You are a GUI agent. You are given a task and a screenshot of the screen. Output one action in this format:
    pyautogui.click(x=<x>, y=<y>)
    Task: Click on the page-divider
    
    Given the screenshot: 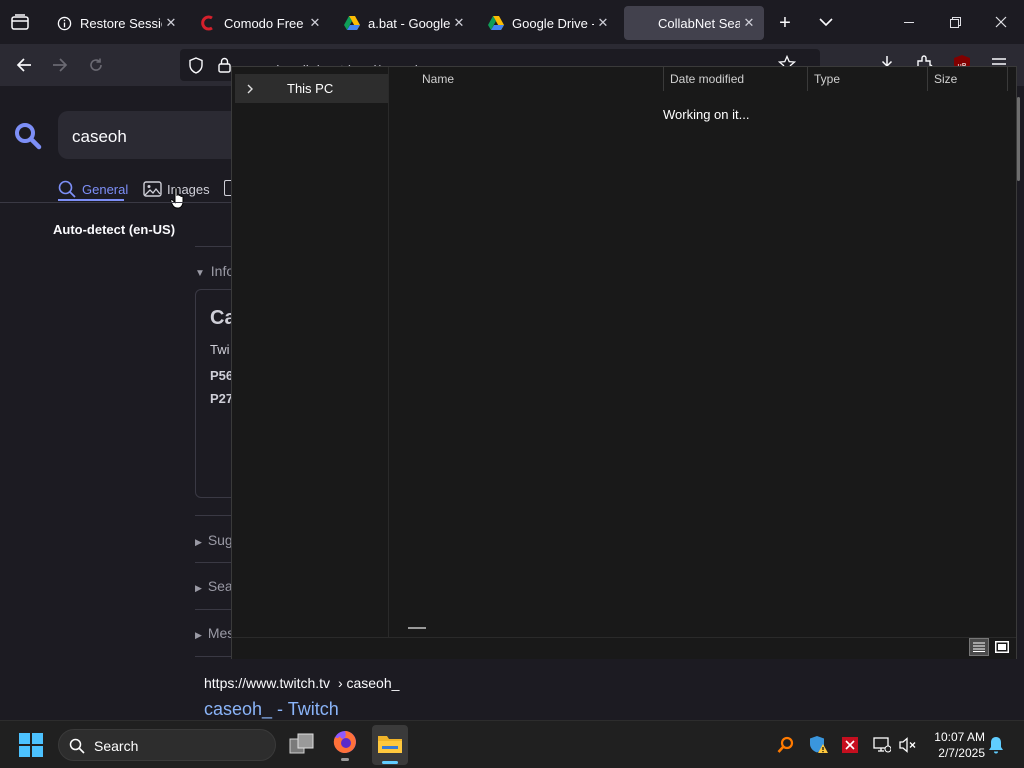 What is the action you would take?
    pyautogui.click(x=116, y=202)
    